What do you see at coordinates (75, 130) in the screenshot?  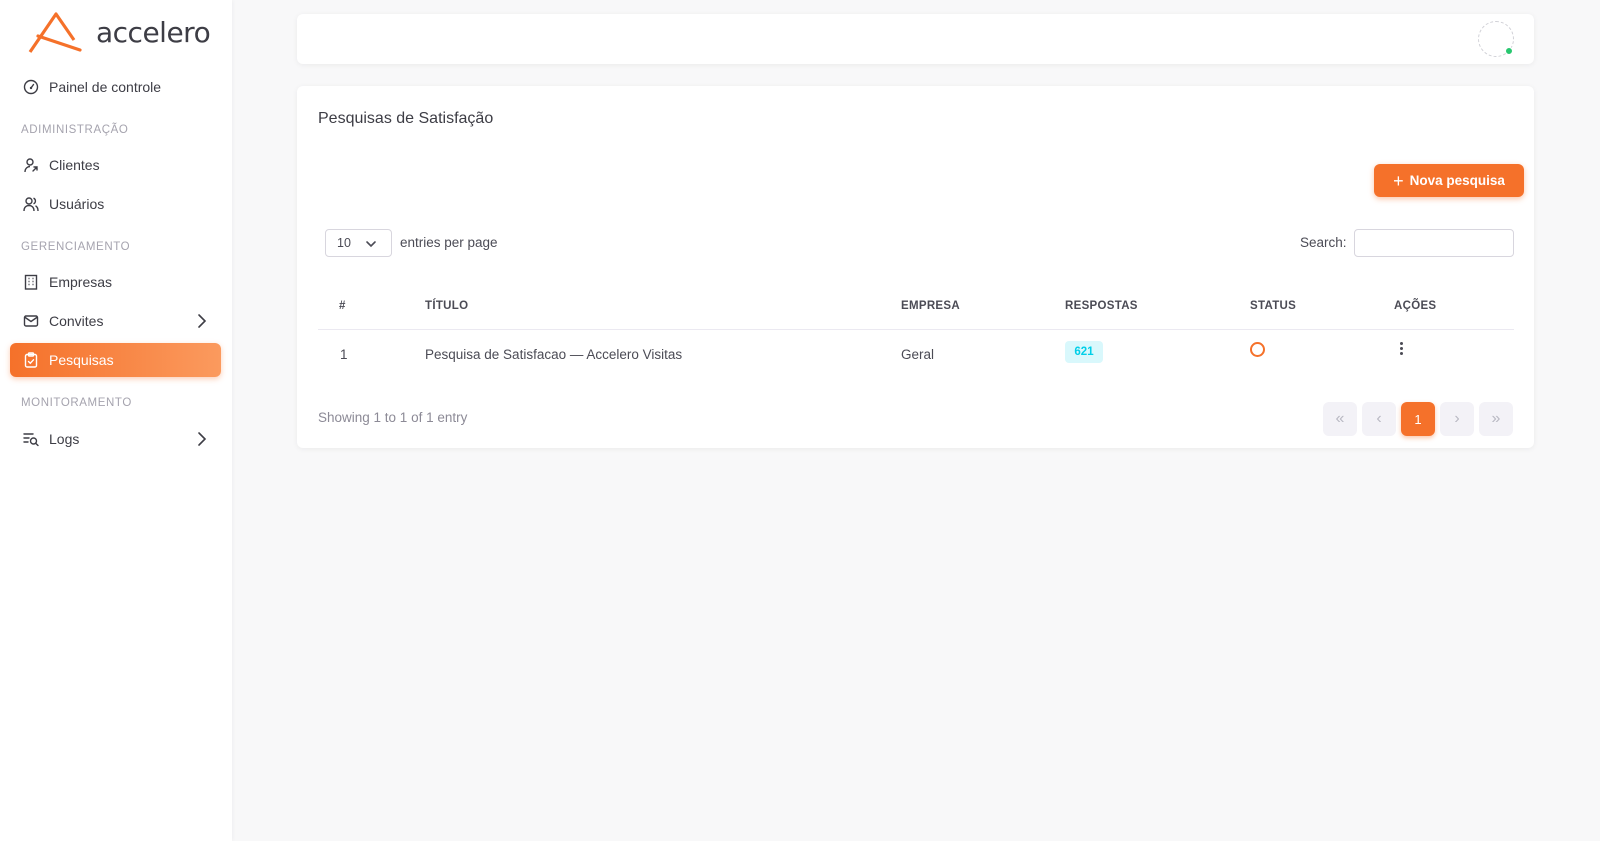 I see `section-label-administracao: ADIMINISTRAÇÃO` at bounding box center [75, 130].